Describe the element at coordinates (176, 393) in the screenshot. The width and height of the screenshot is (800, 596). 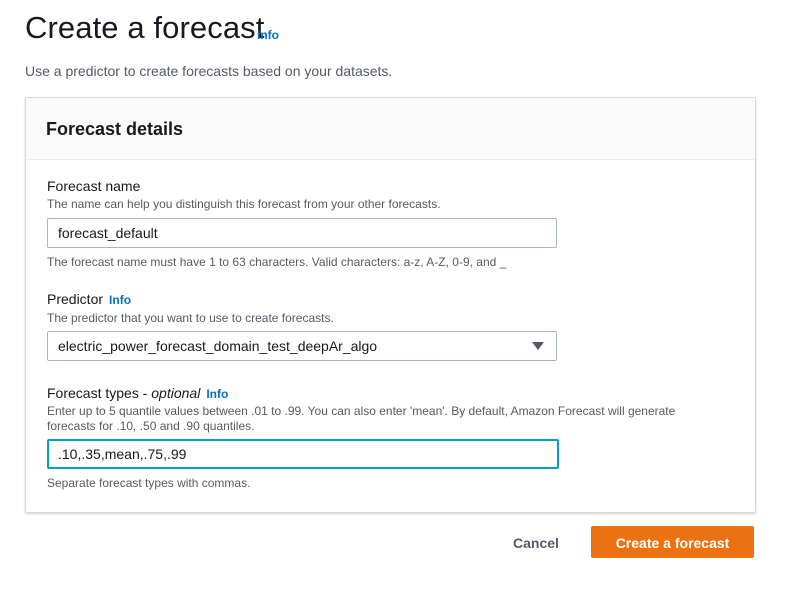
I see `optional-label: optional` at that location.